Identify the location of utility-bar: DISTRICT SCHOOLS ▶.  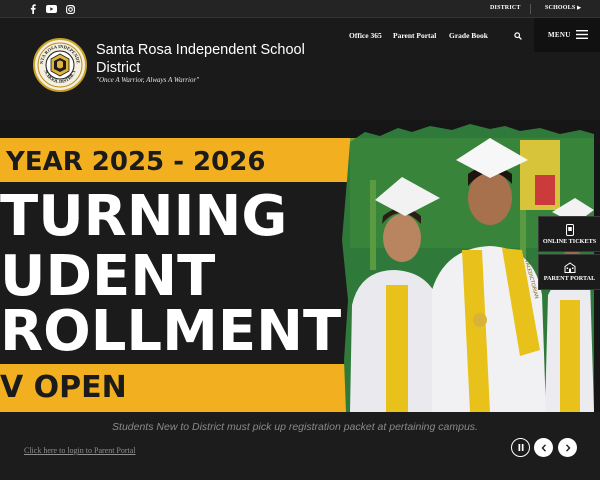
(300, 9).